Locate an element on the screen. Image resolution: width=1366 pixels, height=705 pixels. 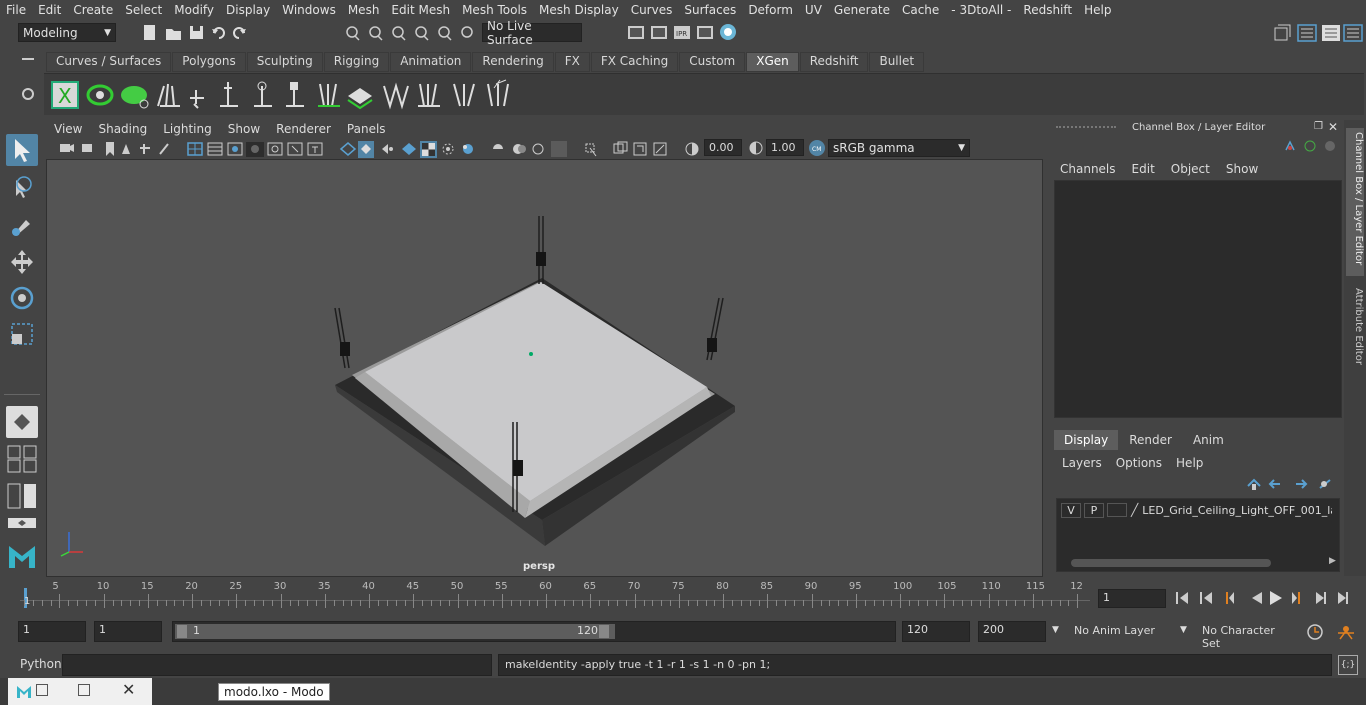
script-editor-icon: {;} is located at coordinates (1348, 665).